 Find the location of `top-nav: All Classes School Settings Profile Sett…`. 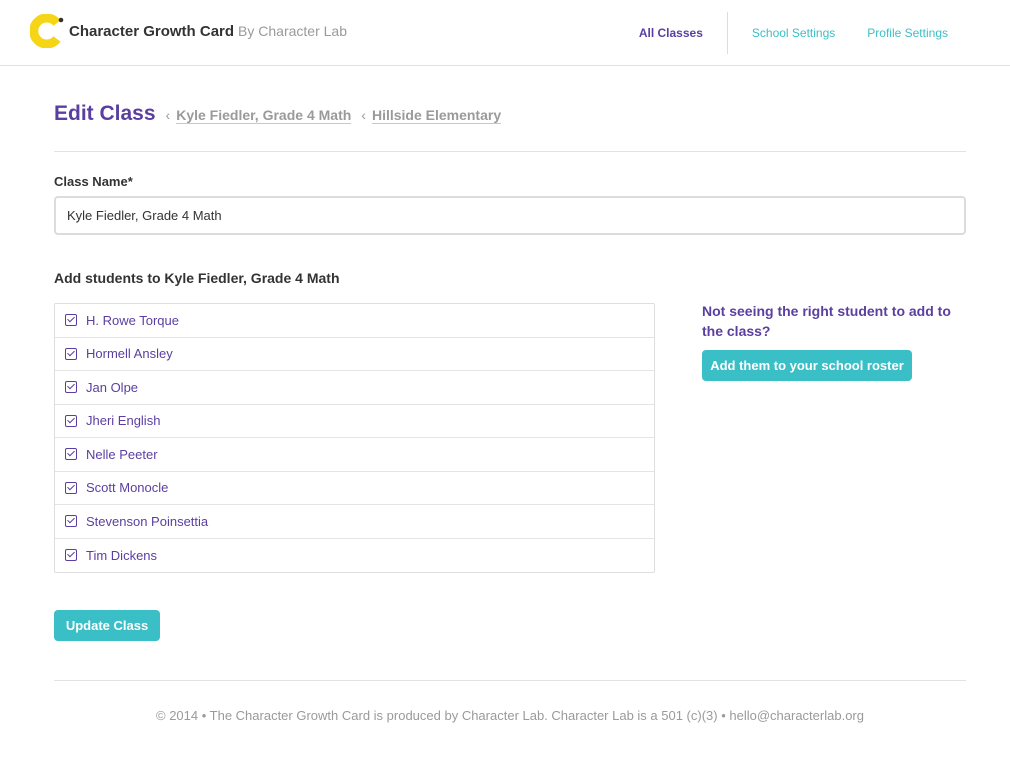

top-nav: All Classes School Settings Profile Sett… is located at coordinates (793, 33).